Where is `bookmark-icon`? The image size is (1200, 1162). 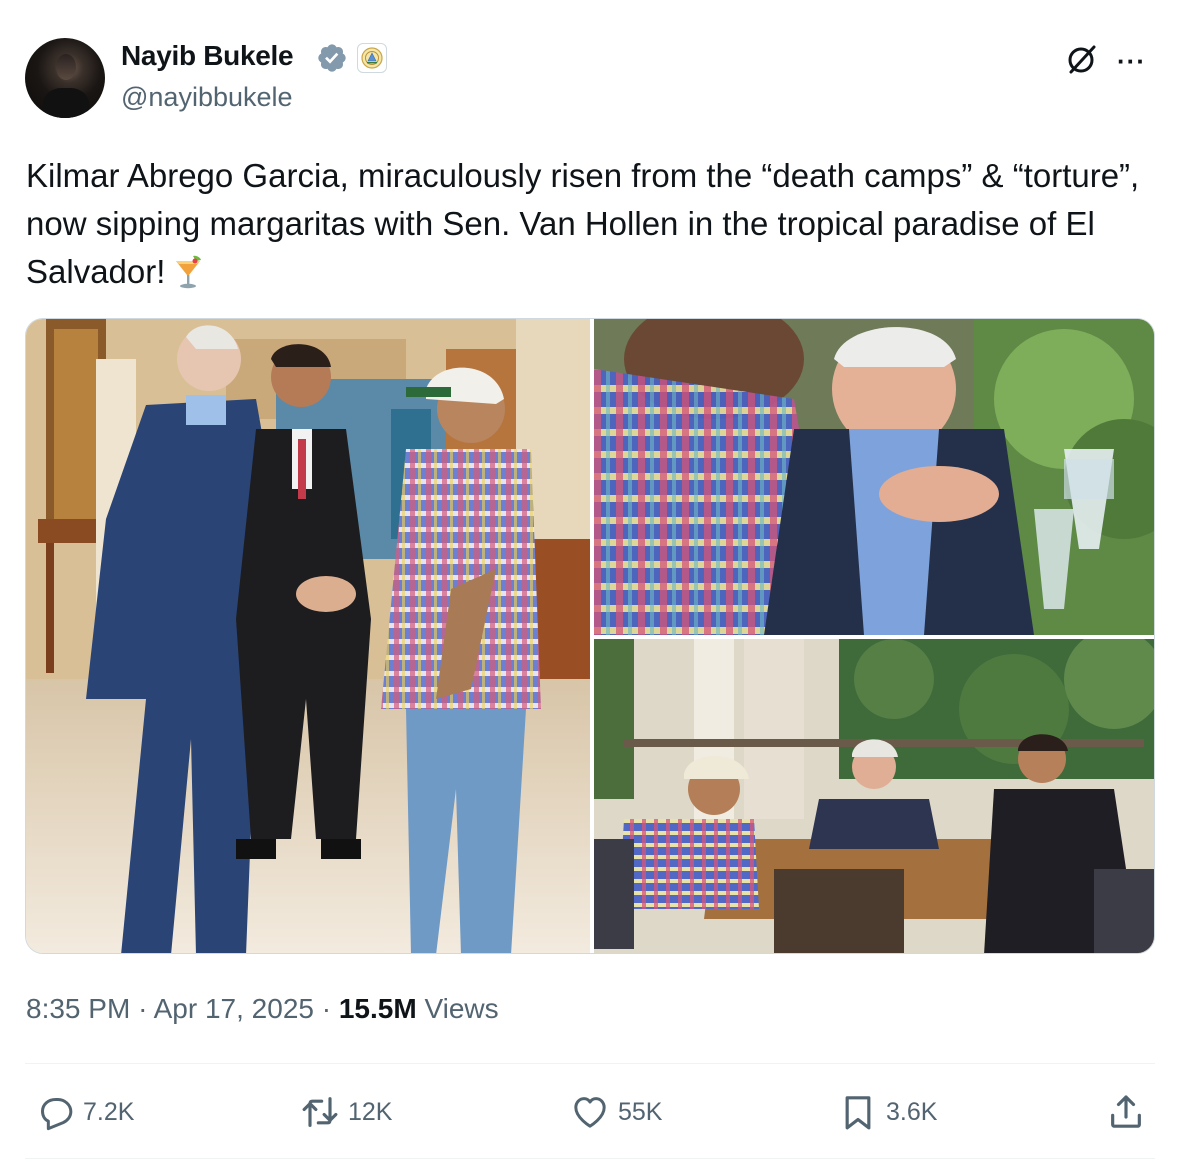
bookmark-icon is located at coordinates (858, 1113).